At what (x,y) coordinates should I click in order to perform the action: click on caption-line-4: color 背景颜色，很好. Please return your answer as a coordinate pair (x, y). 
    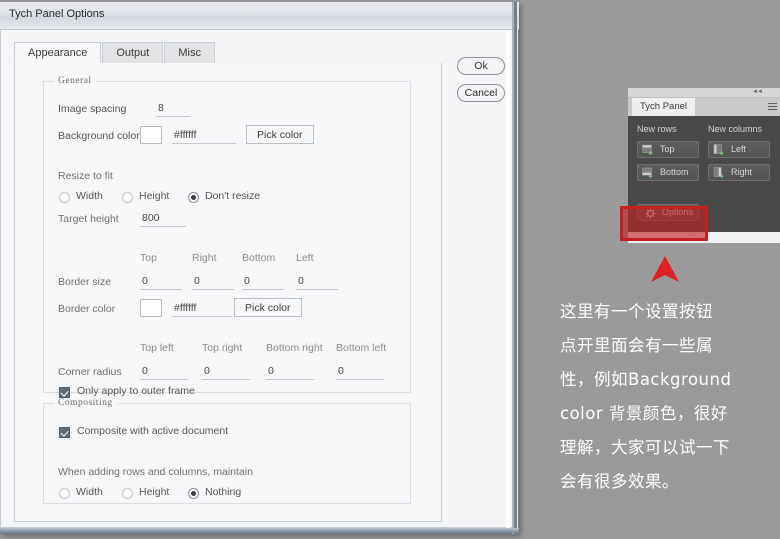
    Looking at the image, I should click on (644, 413).